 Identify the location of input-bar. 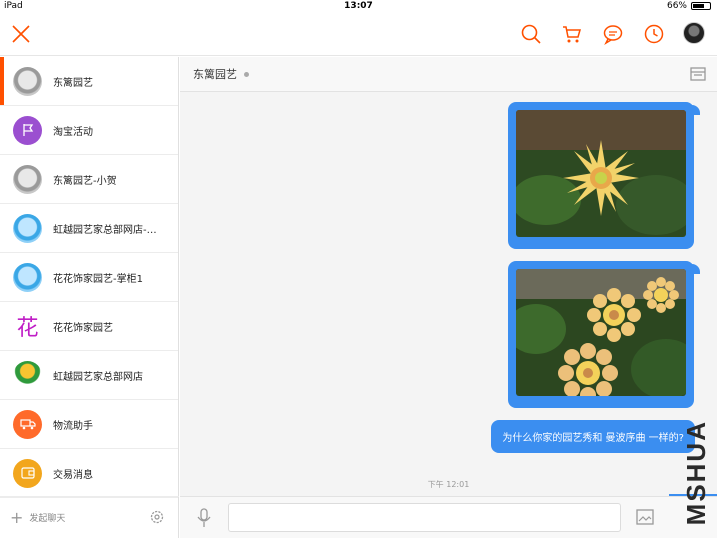
(448, 517).